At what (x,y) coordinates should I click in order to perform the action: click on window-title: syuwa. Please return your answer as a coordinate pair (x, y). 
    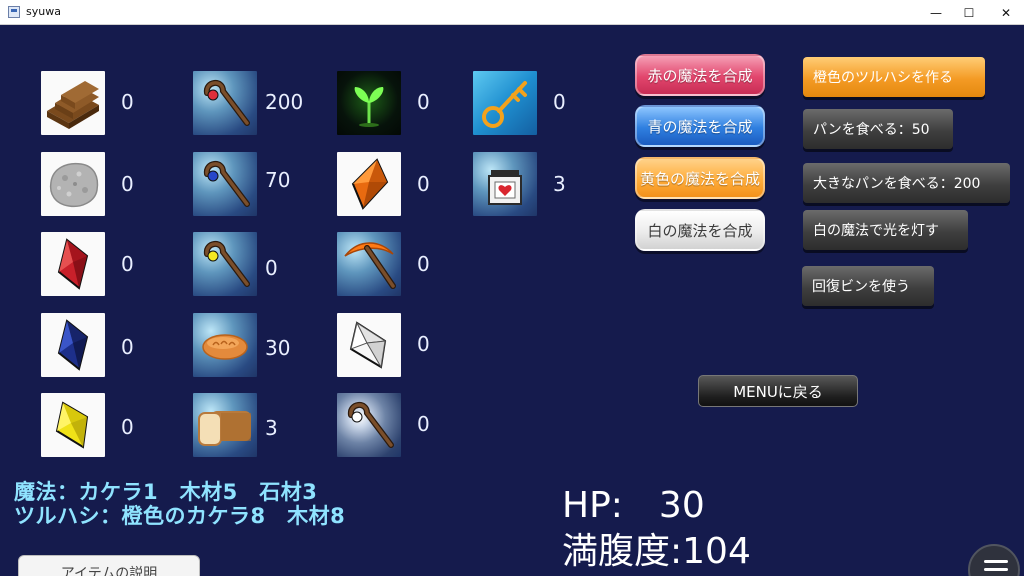
    Looking at the image, I should click on (43, 11).